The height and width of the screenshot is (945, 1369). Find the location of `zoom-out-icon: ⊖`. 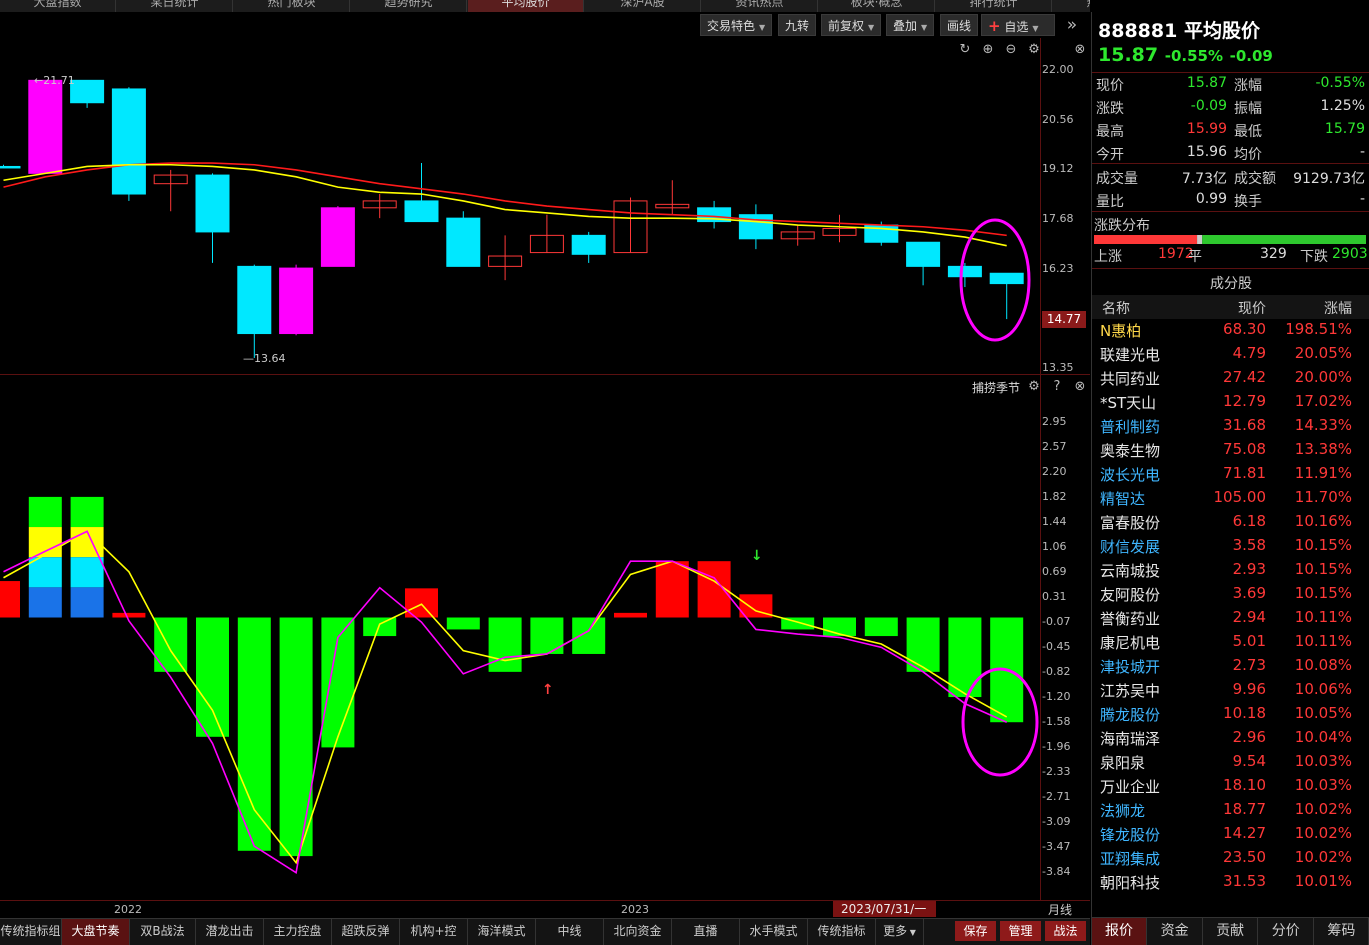

zoom-out-icon: ⊖ is located at coordinates (1011, 49).